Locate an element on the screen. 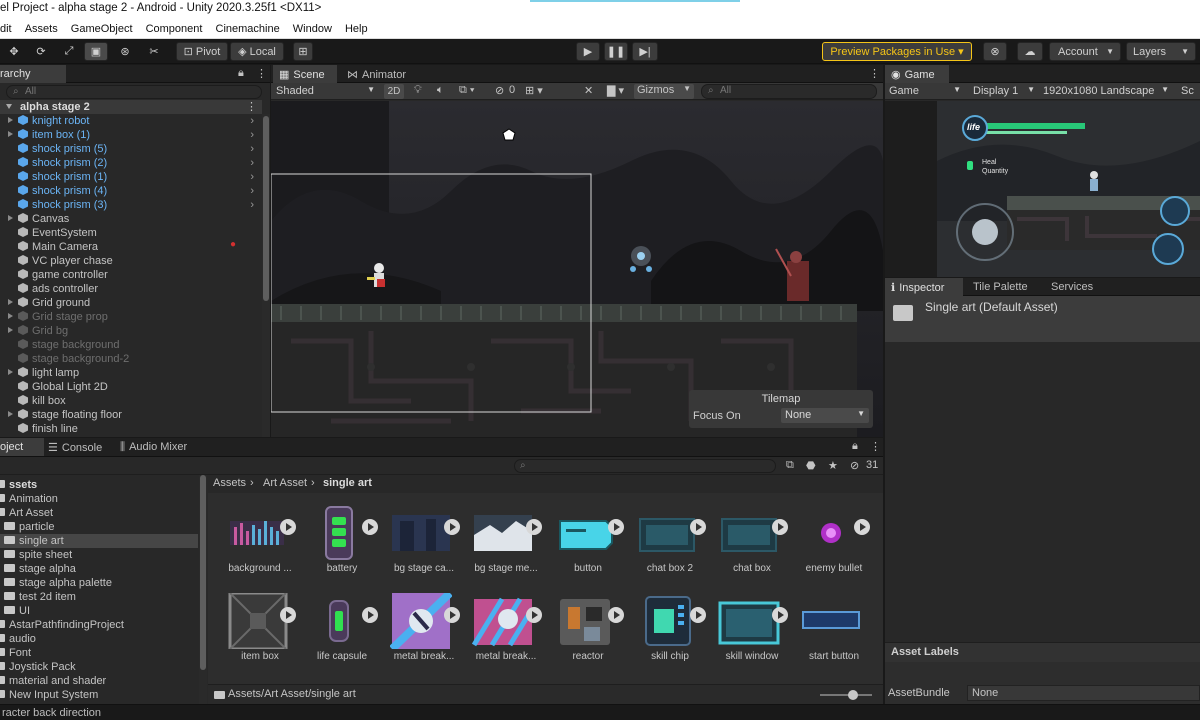  folder-tree-item: stage alpha is located at coordinates (99, 569).